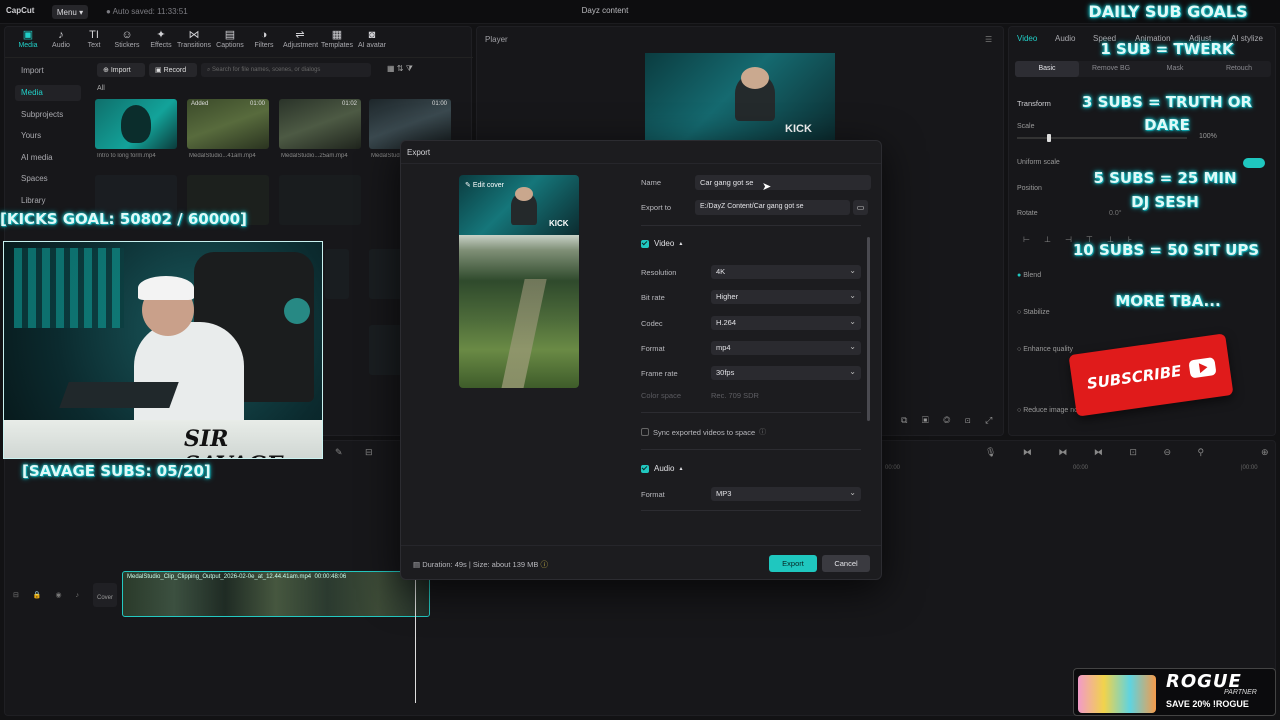 This screenshot has height=720, width=1280. I want to click on chevron-up-icon: ▴, so click(681, 244).